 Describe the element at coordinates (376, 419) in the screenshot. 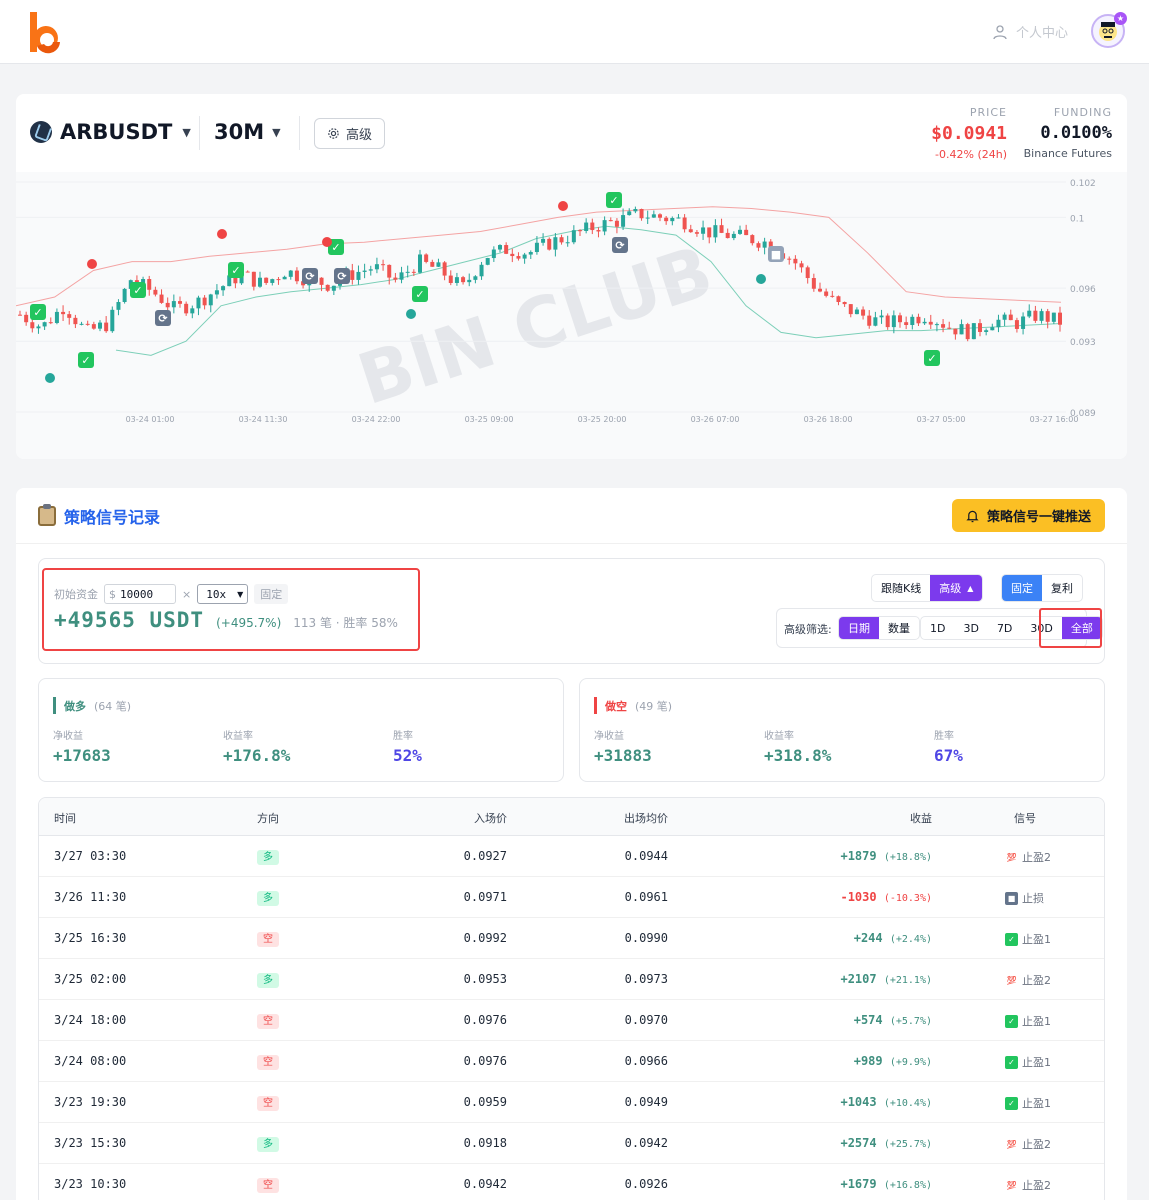

I see `x-tick-label: 03-24 22:00` at that location.